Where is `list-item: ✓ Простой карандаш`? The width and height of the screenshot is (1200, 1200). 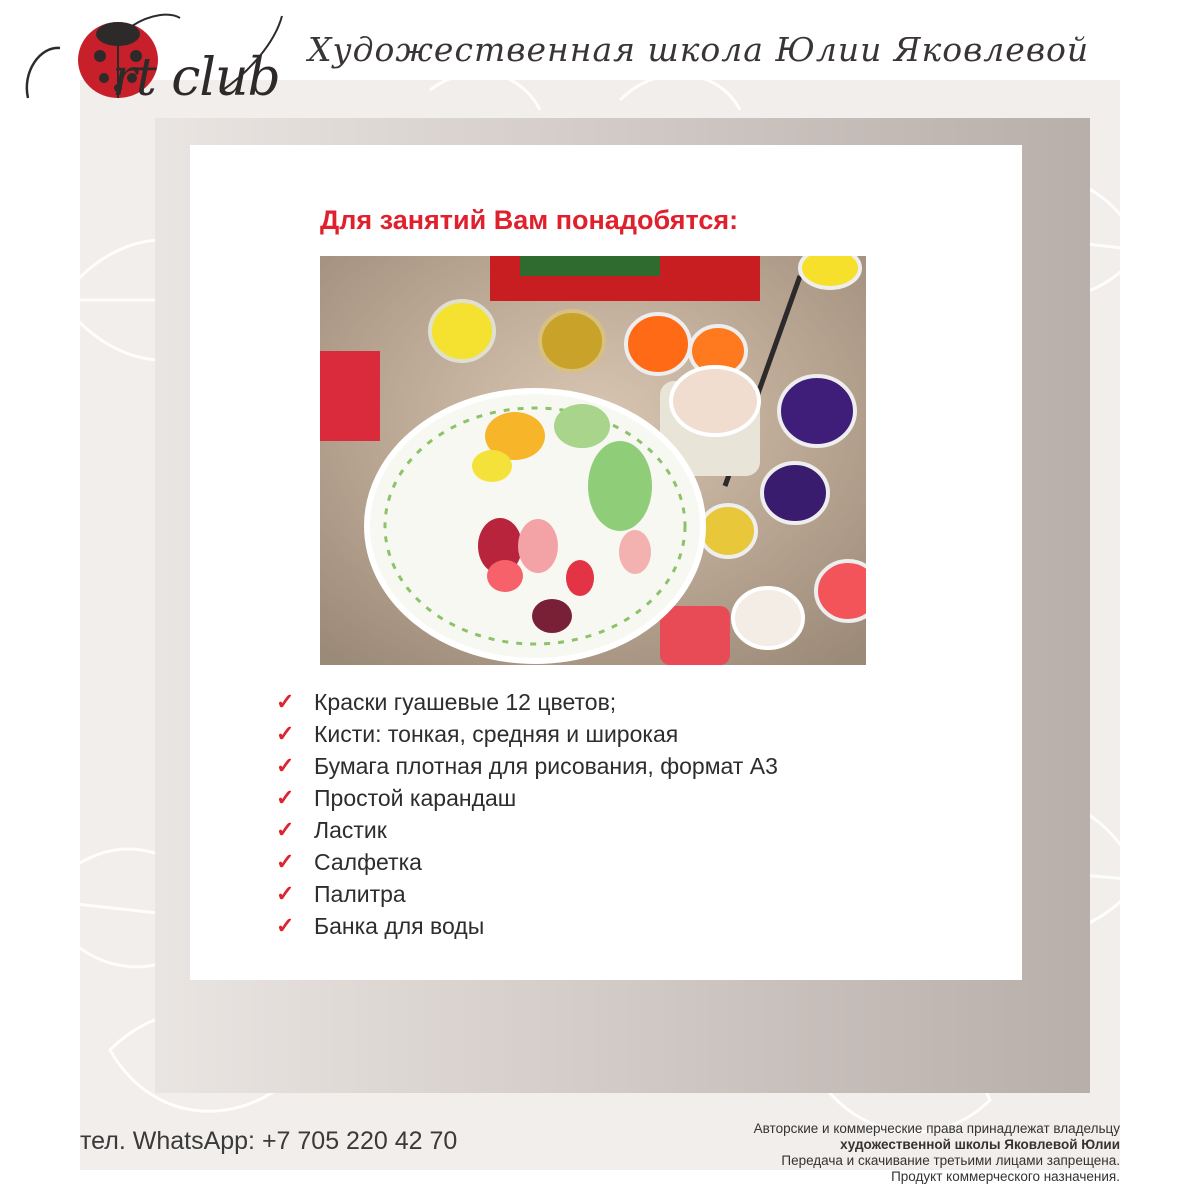
list-item: ✓ Простой карандаш is located at coordinates (396, 797).